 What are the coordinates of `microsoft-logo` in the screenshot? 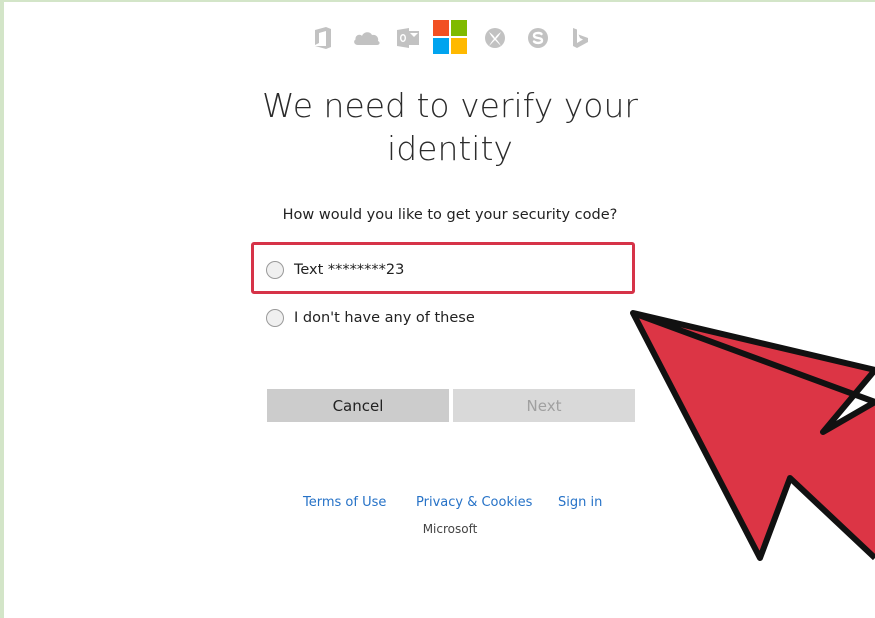 It's located at (450, 37).